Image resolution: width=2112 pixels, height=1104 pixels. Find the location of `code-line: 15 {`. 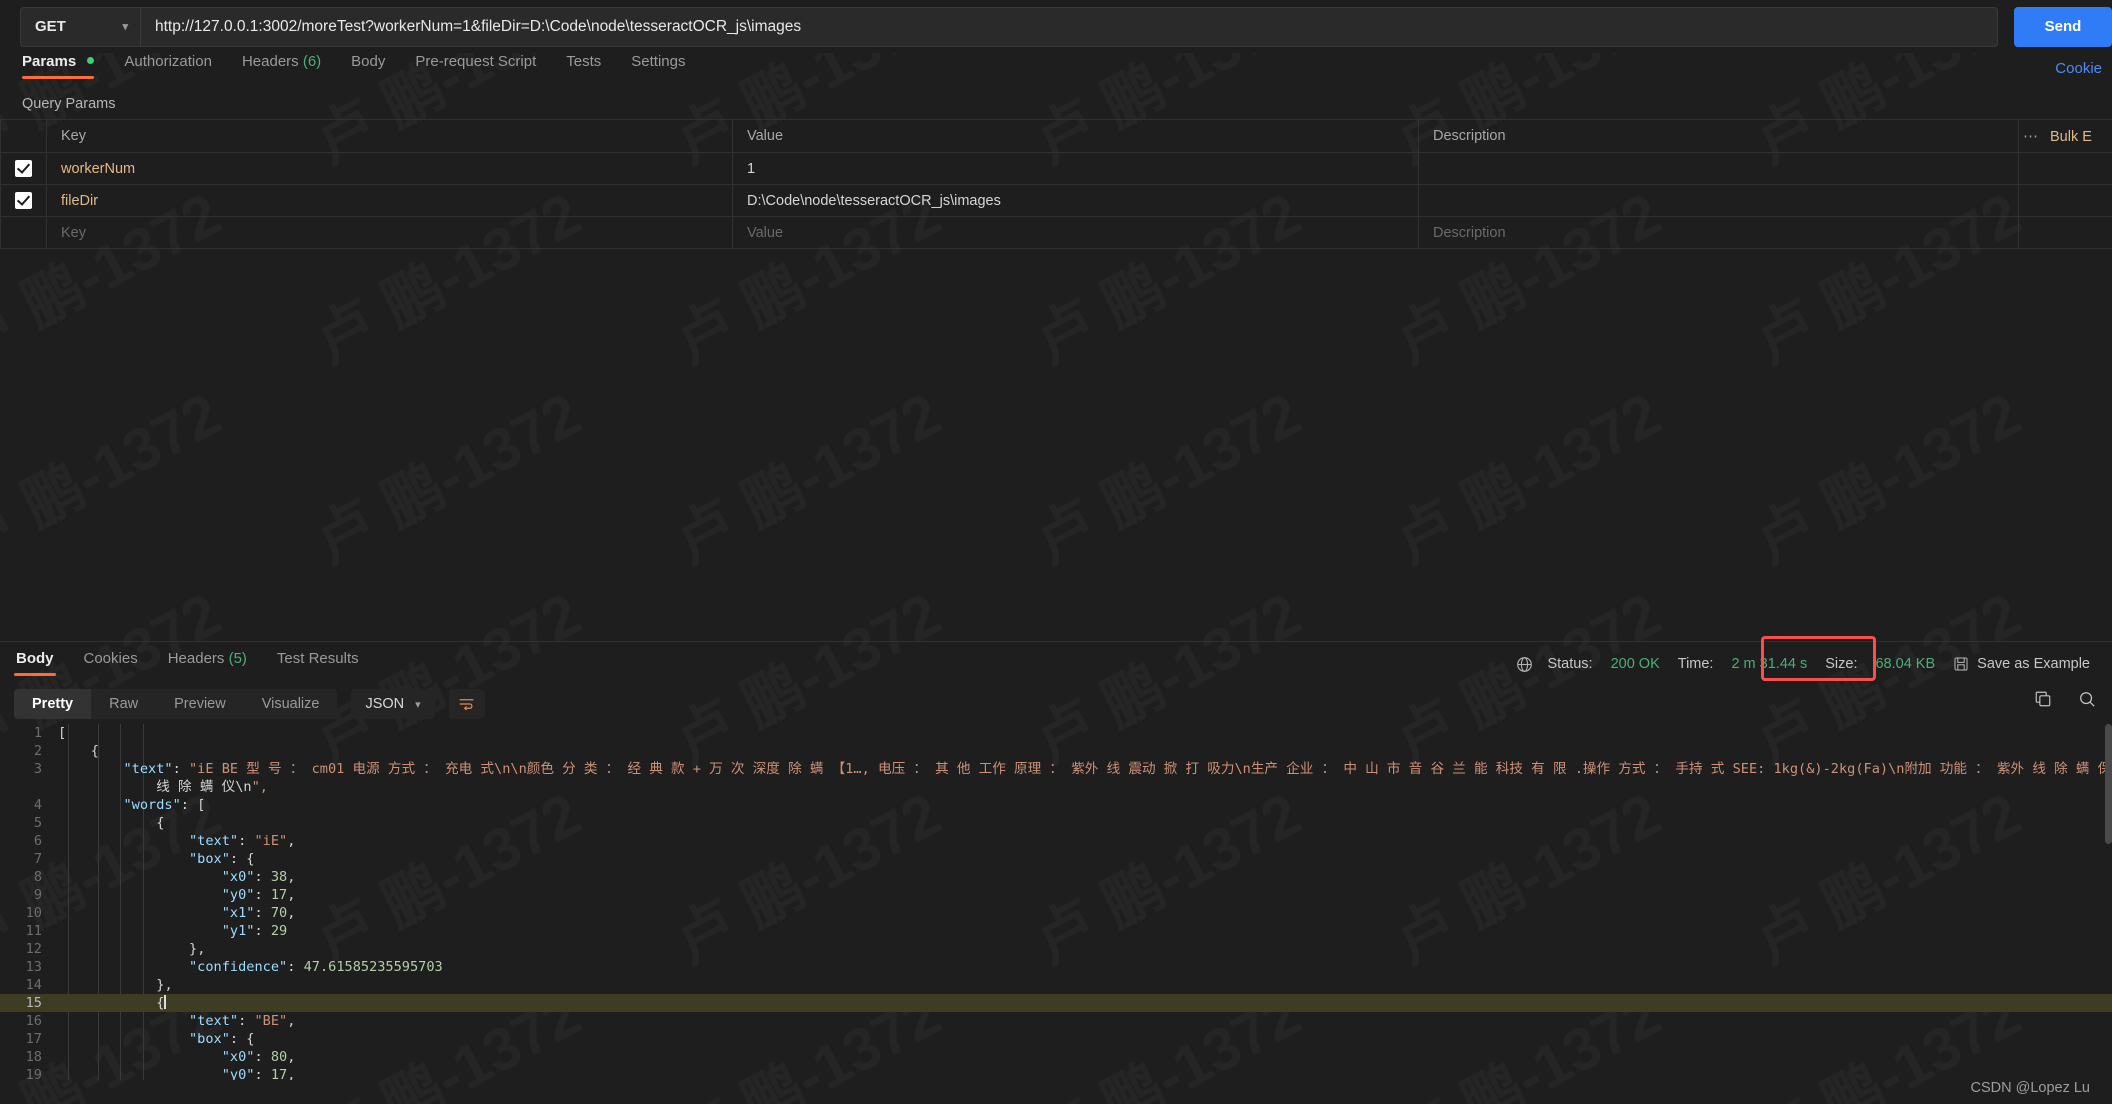

code-line: 15 { is located at coordinates (1056, 1003).